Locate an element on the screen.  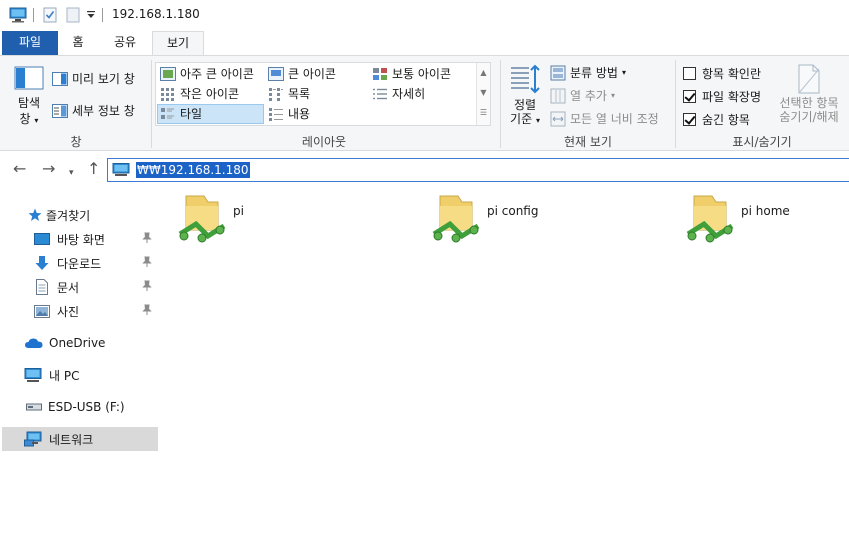
nav-item-label: 바탕 화면 is located at coordinates (81, 239).